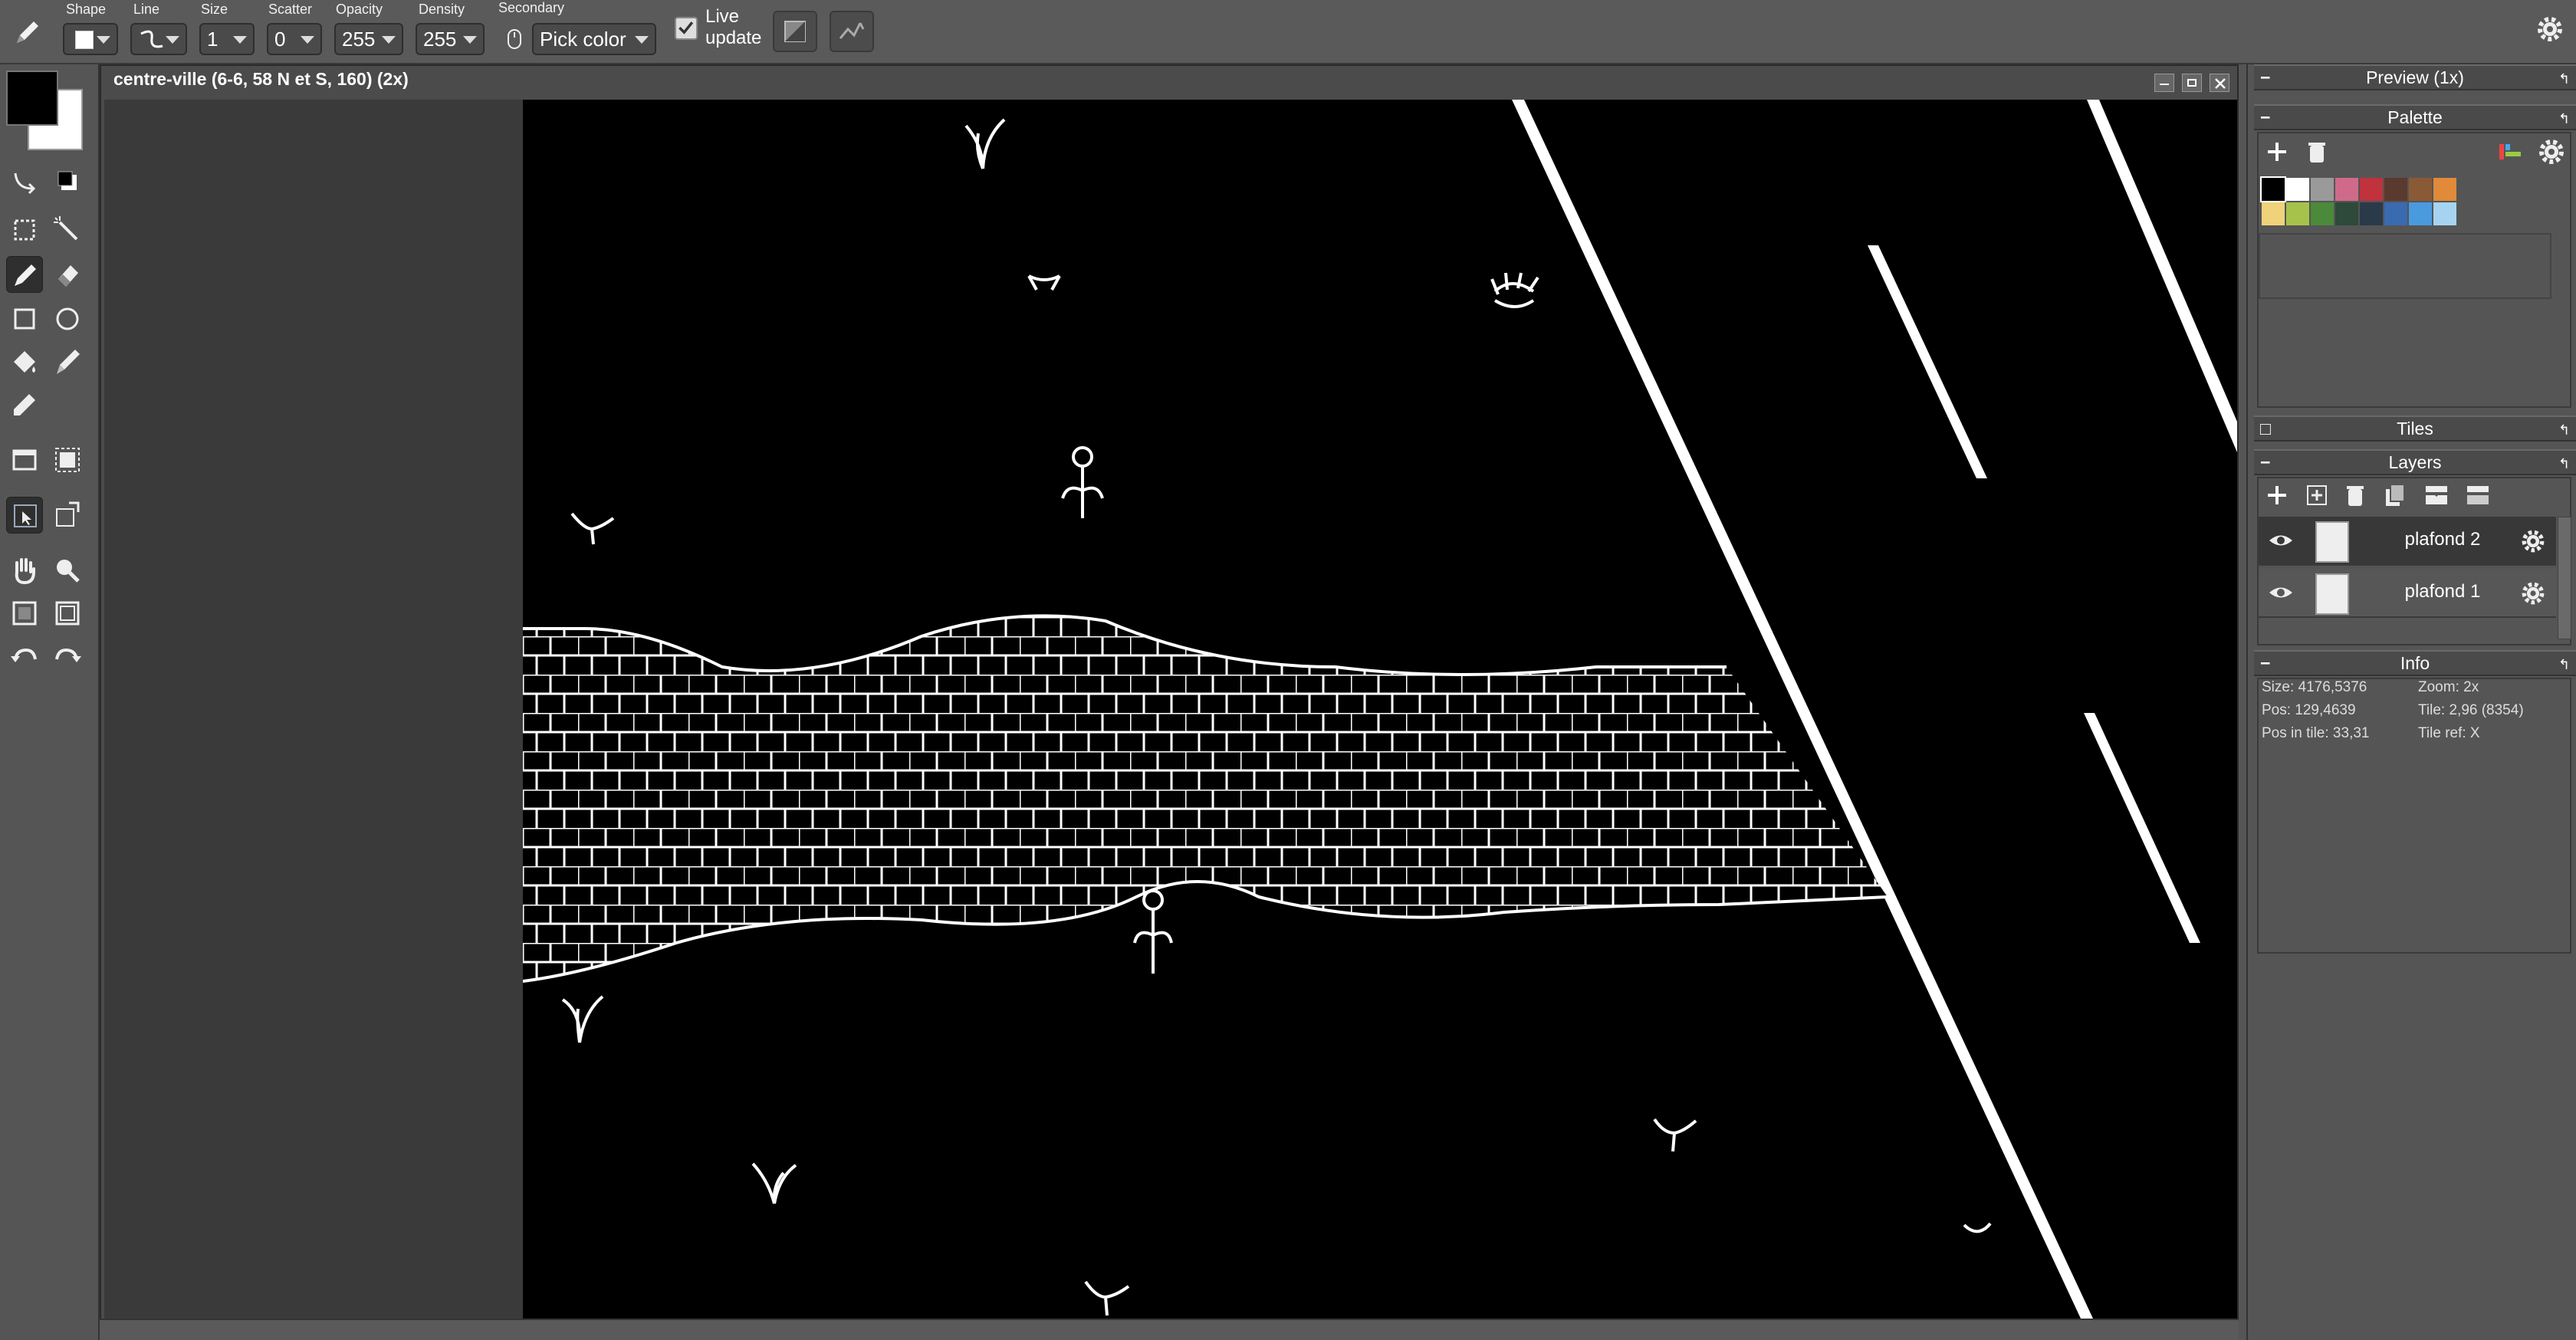 The height and width of the screenshot is (1340, 2576). I want to click on preview-mode-button, so click(795, 31).